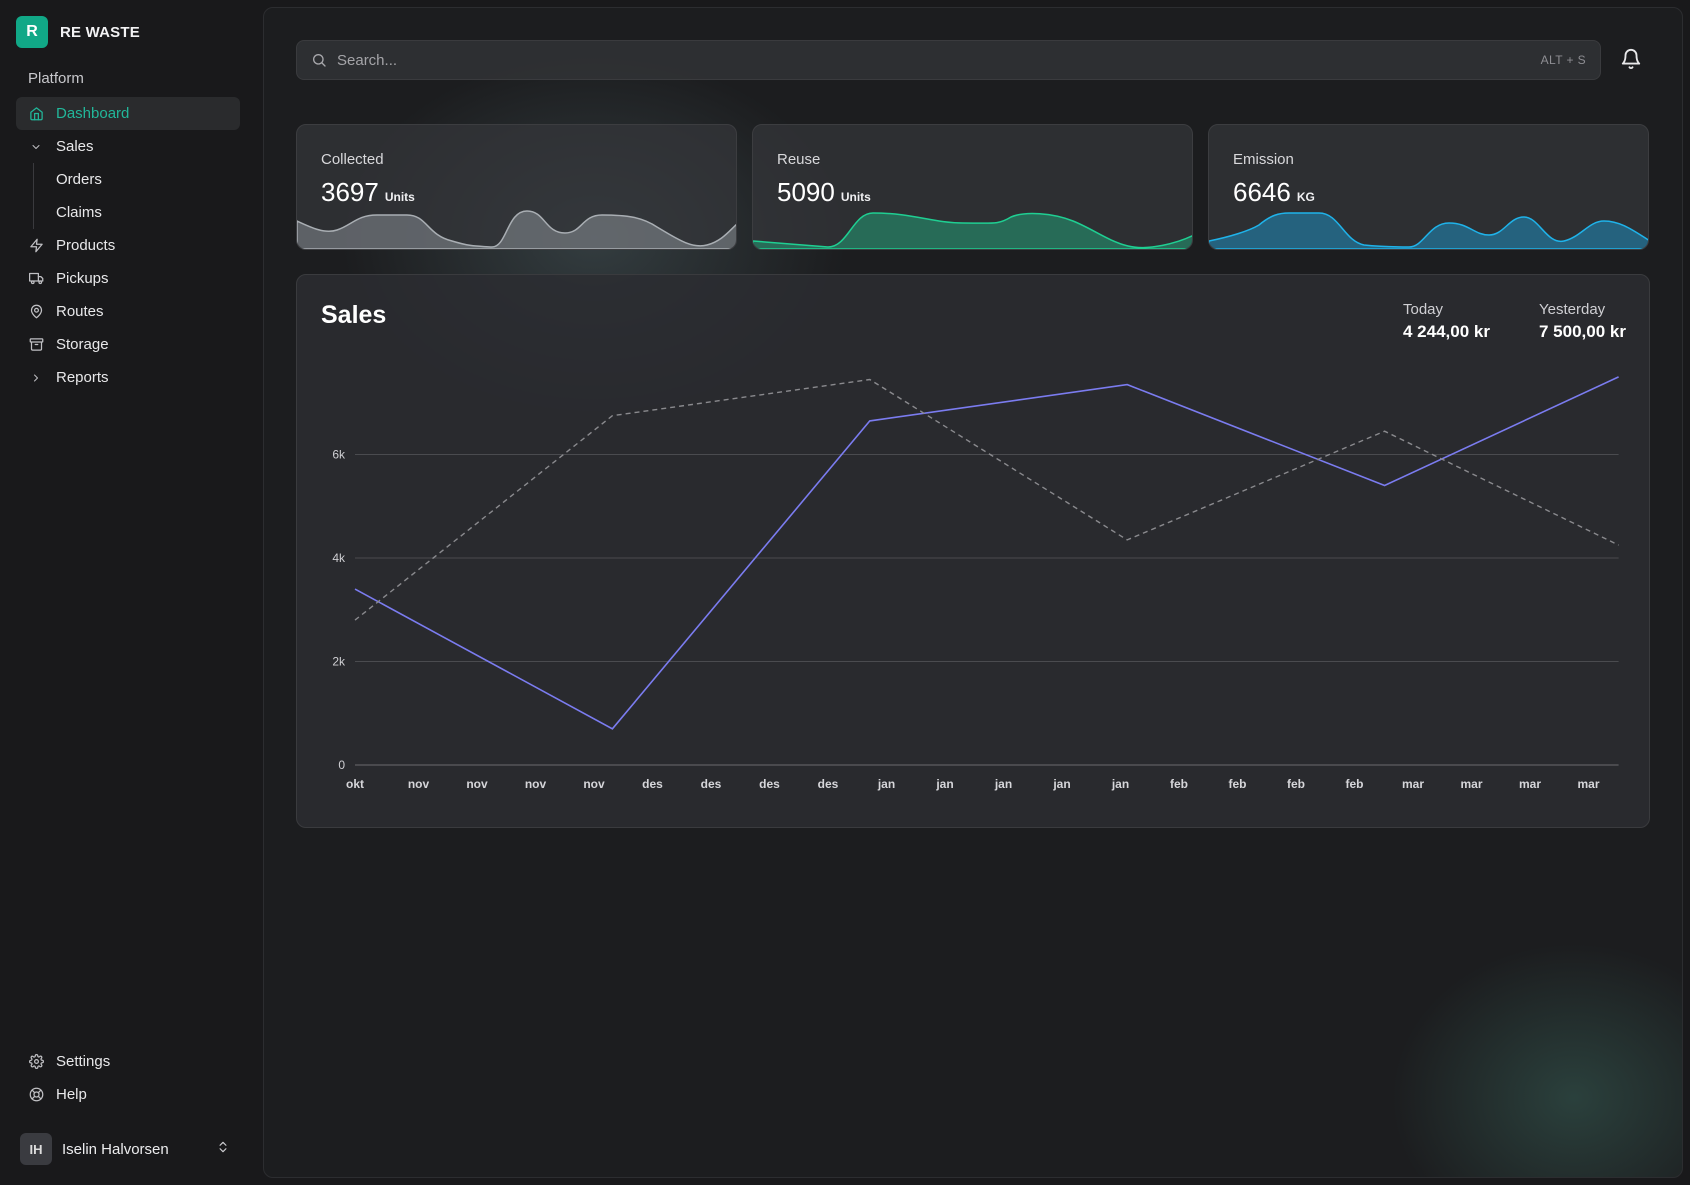  What do you see at coordinates (36, 246) in the screenshot?
I see `zap-icon` at bounding box center [36, 246].